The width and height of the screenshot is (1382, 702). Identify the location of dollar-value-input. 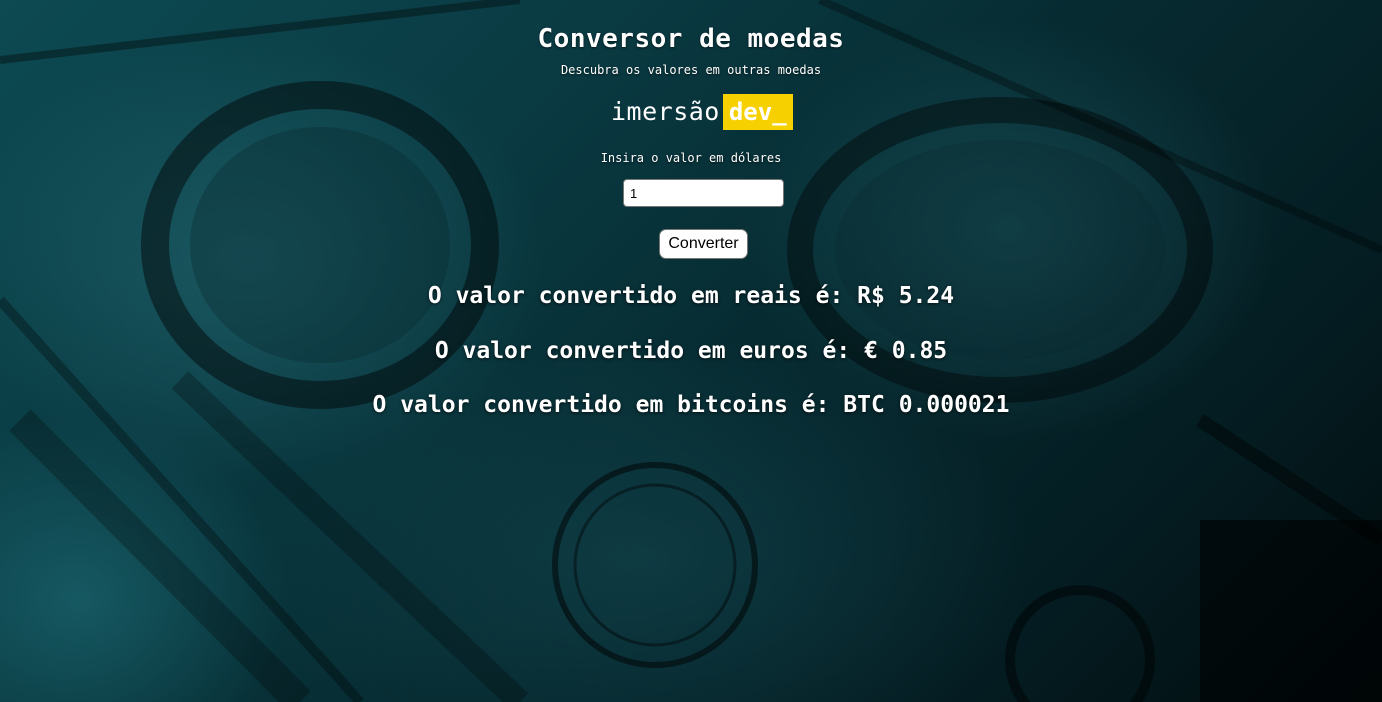
(703, 193).